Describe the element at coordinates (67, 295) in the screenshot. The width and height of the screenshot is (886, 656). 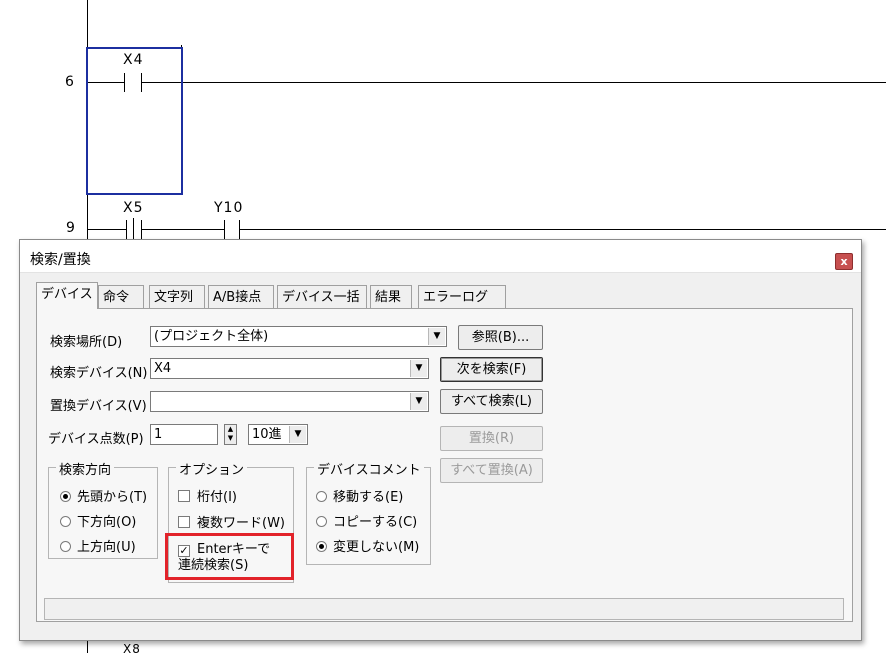
I see `tab-device: デバイス` at that location.